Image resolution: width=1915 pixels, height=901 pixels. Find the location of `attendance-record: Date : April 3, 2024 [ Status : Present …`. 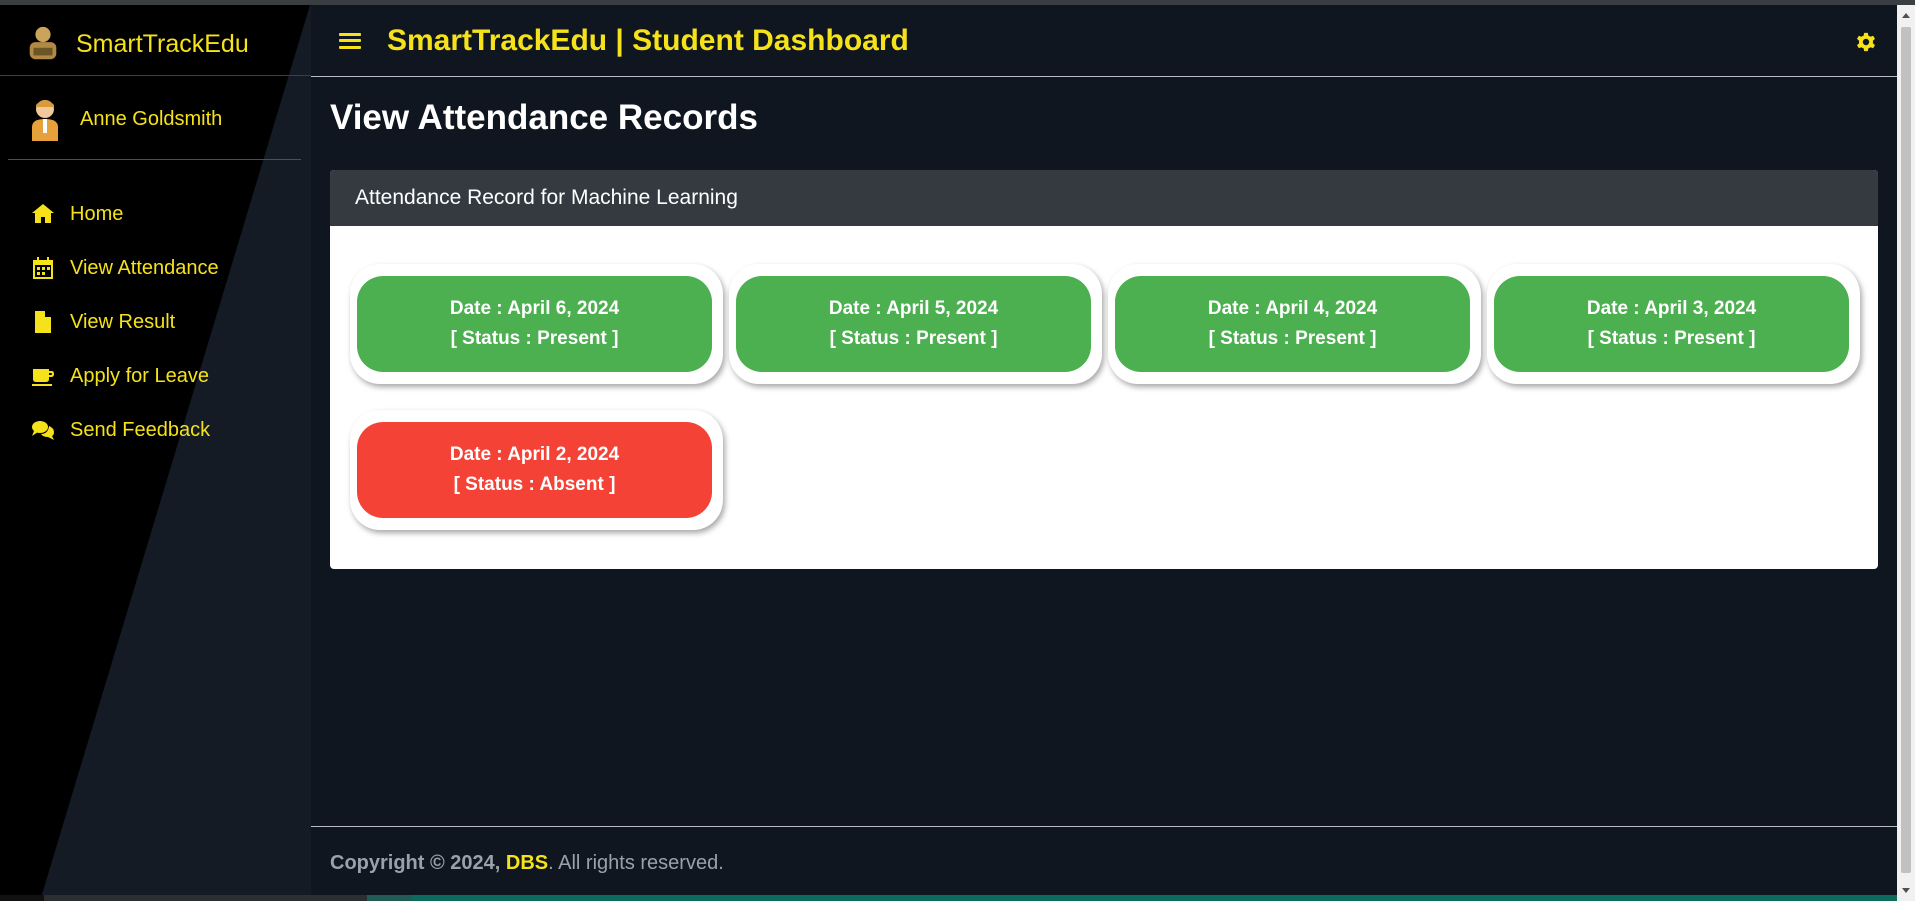

attendance-record: Date : April 3, 2024 [ Status : Present … is located at coordinates (1673, 324).